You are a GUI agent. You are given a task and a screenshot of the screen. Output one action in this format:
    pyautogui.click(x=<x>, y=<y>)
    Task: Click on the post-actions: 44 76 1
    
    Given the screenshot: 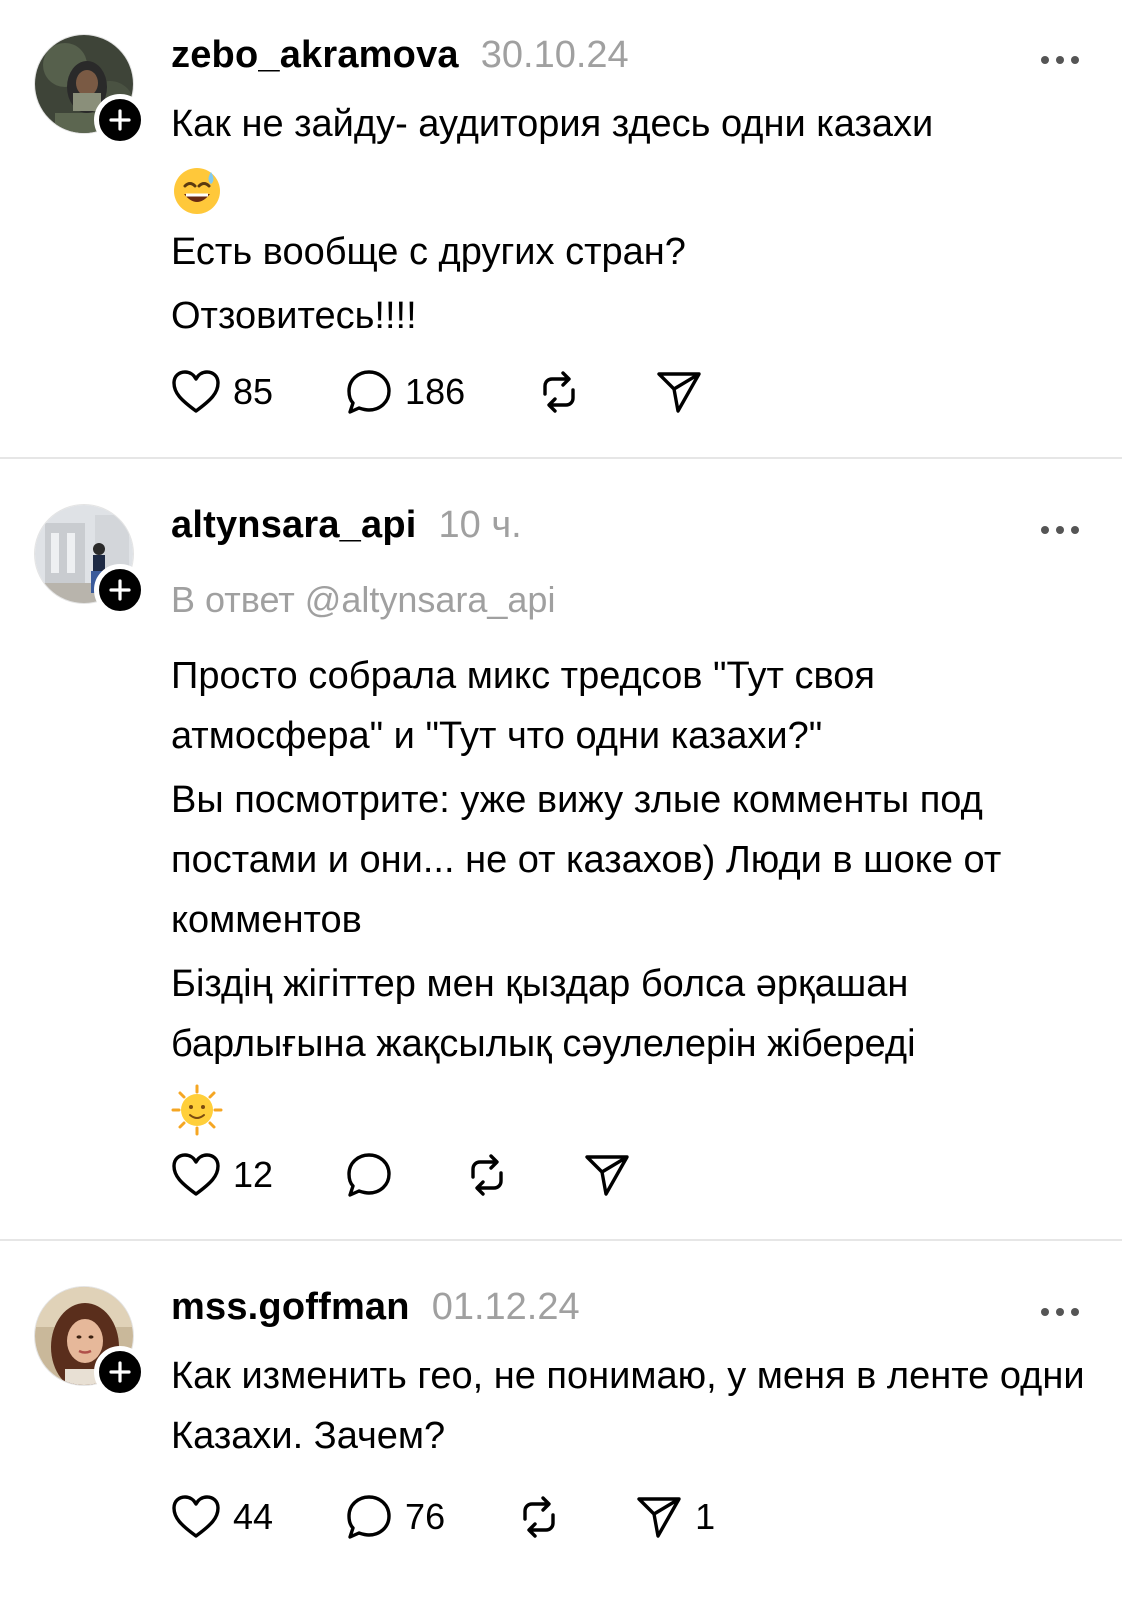 What is the action you would take?
    pyautogui.click(x=443, y=1517)
    